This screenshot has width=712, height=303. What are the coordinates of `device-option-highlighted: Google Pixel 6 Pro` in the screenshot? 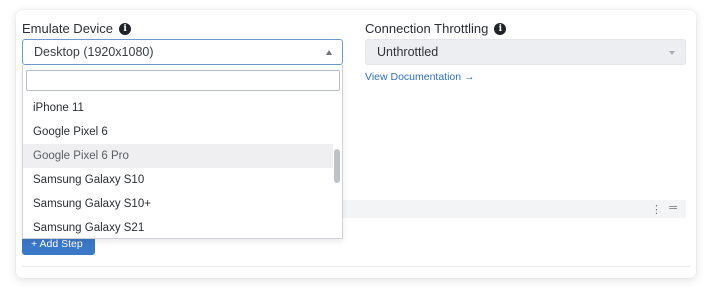 It's located at (178, 156).